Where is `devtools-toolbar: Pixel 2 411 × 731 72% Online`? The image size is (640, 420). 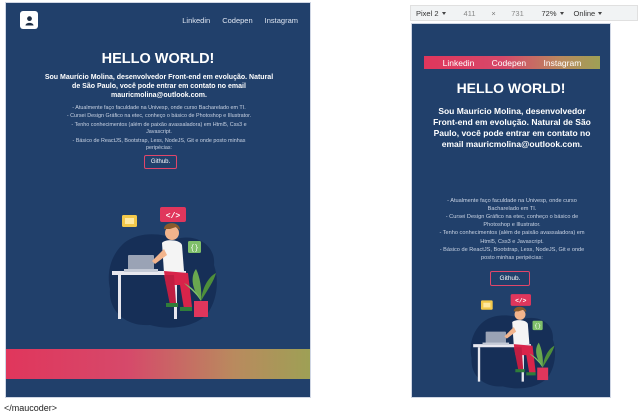
devtools-toolbar: Pixel 2 411 × 731 72% Online is located at coordinates (524, 13).